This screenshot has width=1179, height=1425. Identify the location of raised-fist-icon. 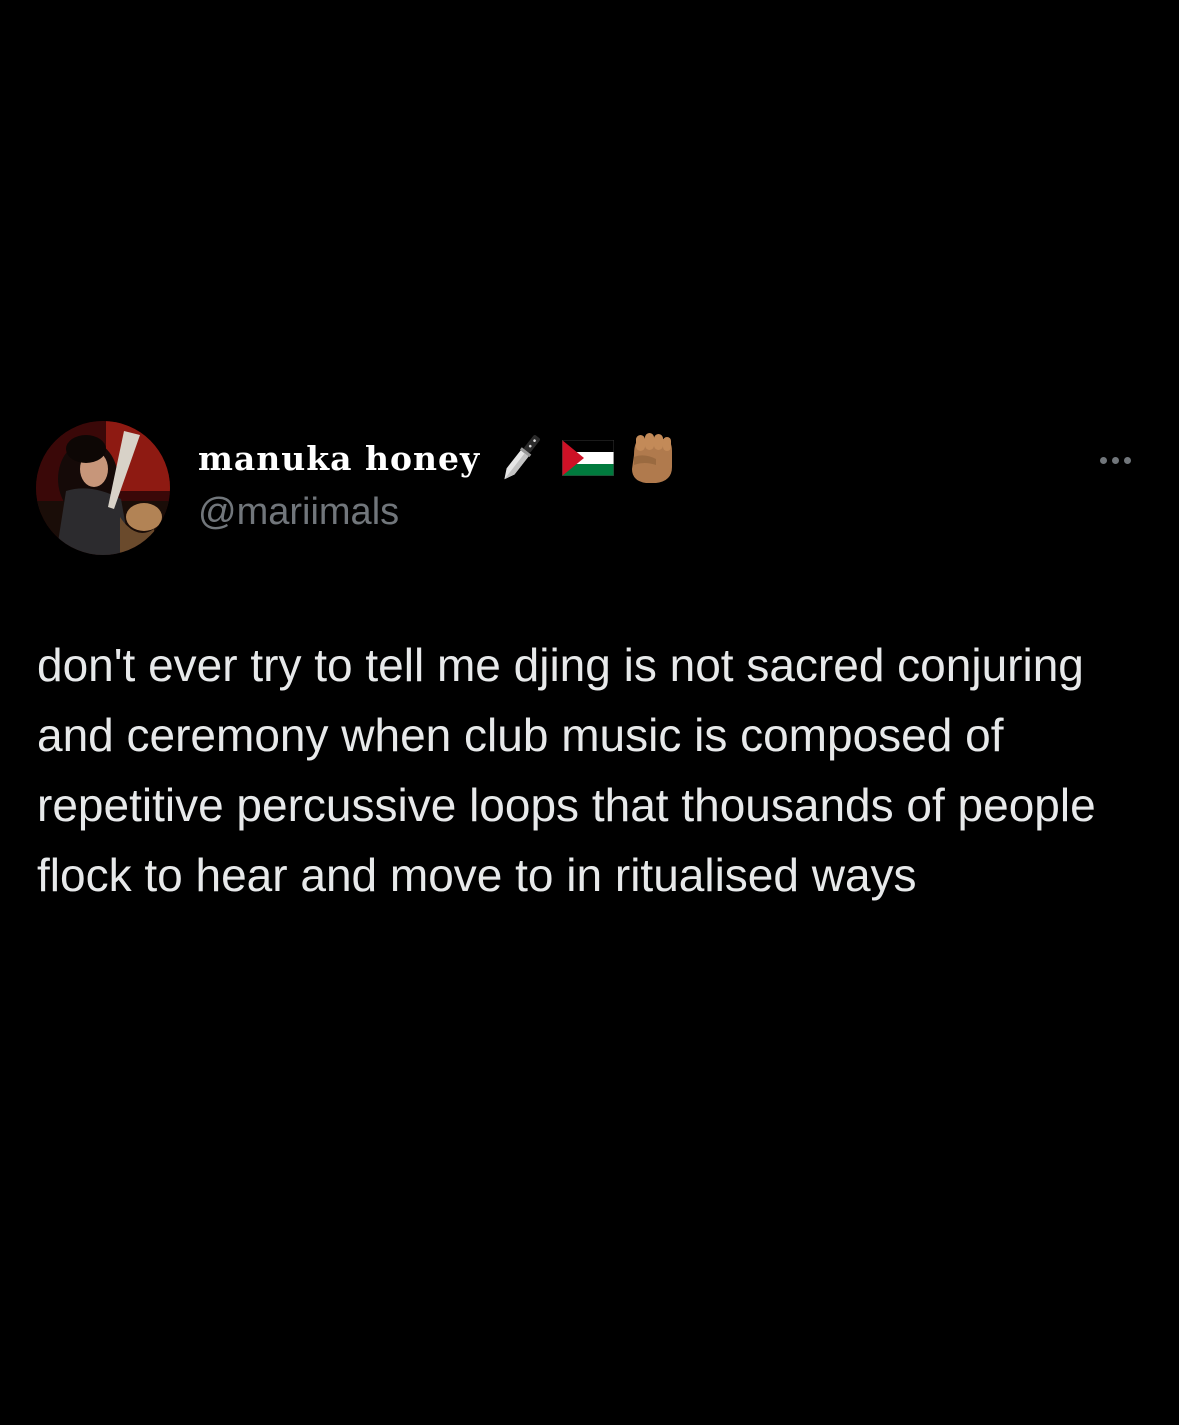
(651, 458).